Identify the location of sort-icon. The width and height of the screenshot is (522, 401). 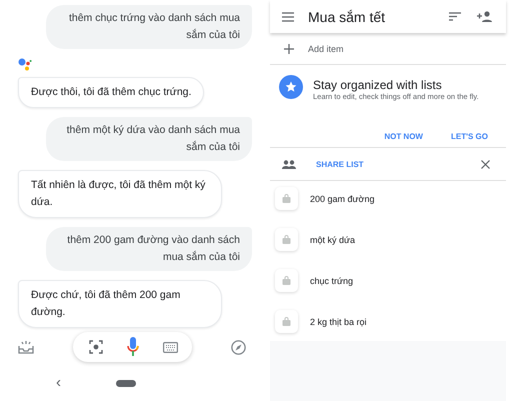
(455, 16).